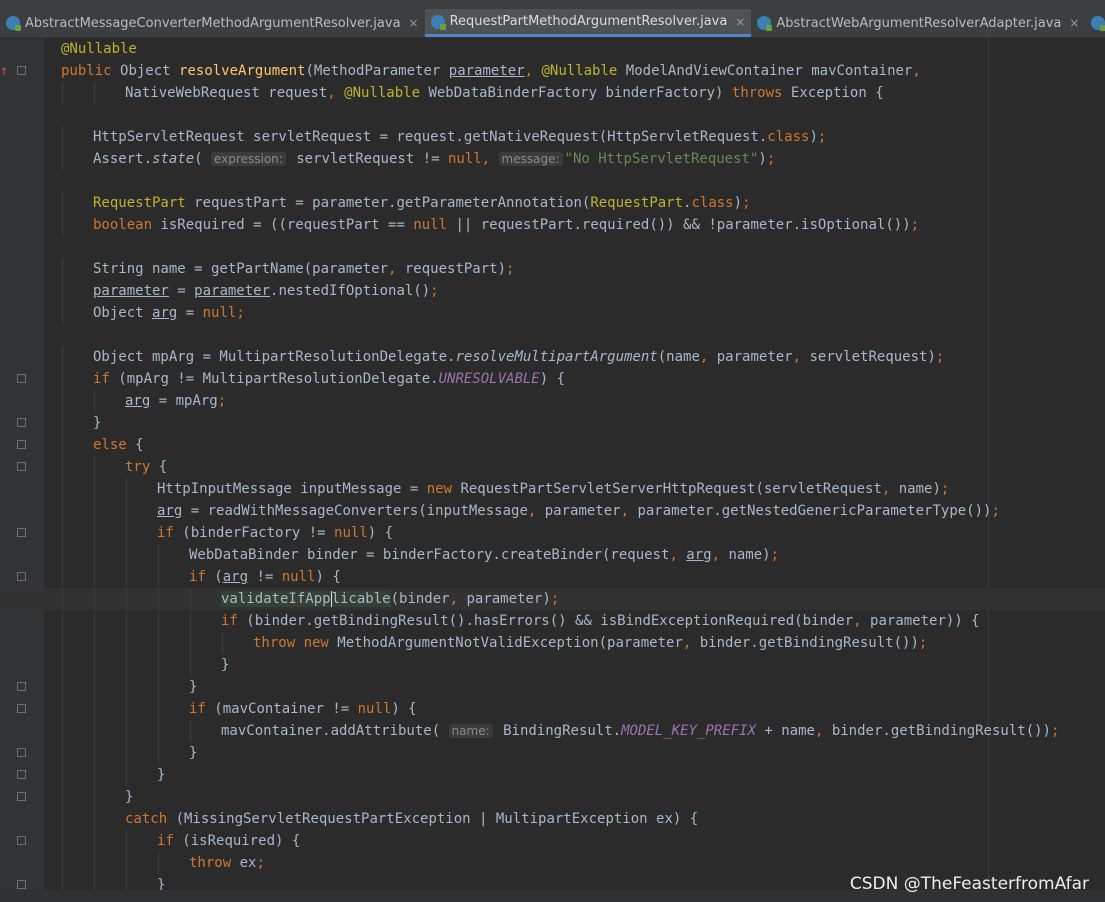  Describe the element at coordinates (404, 709) in the screenshot. I see `code-token: ) {` at that location.